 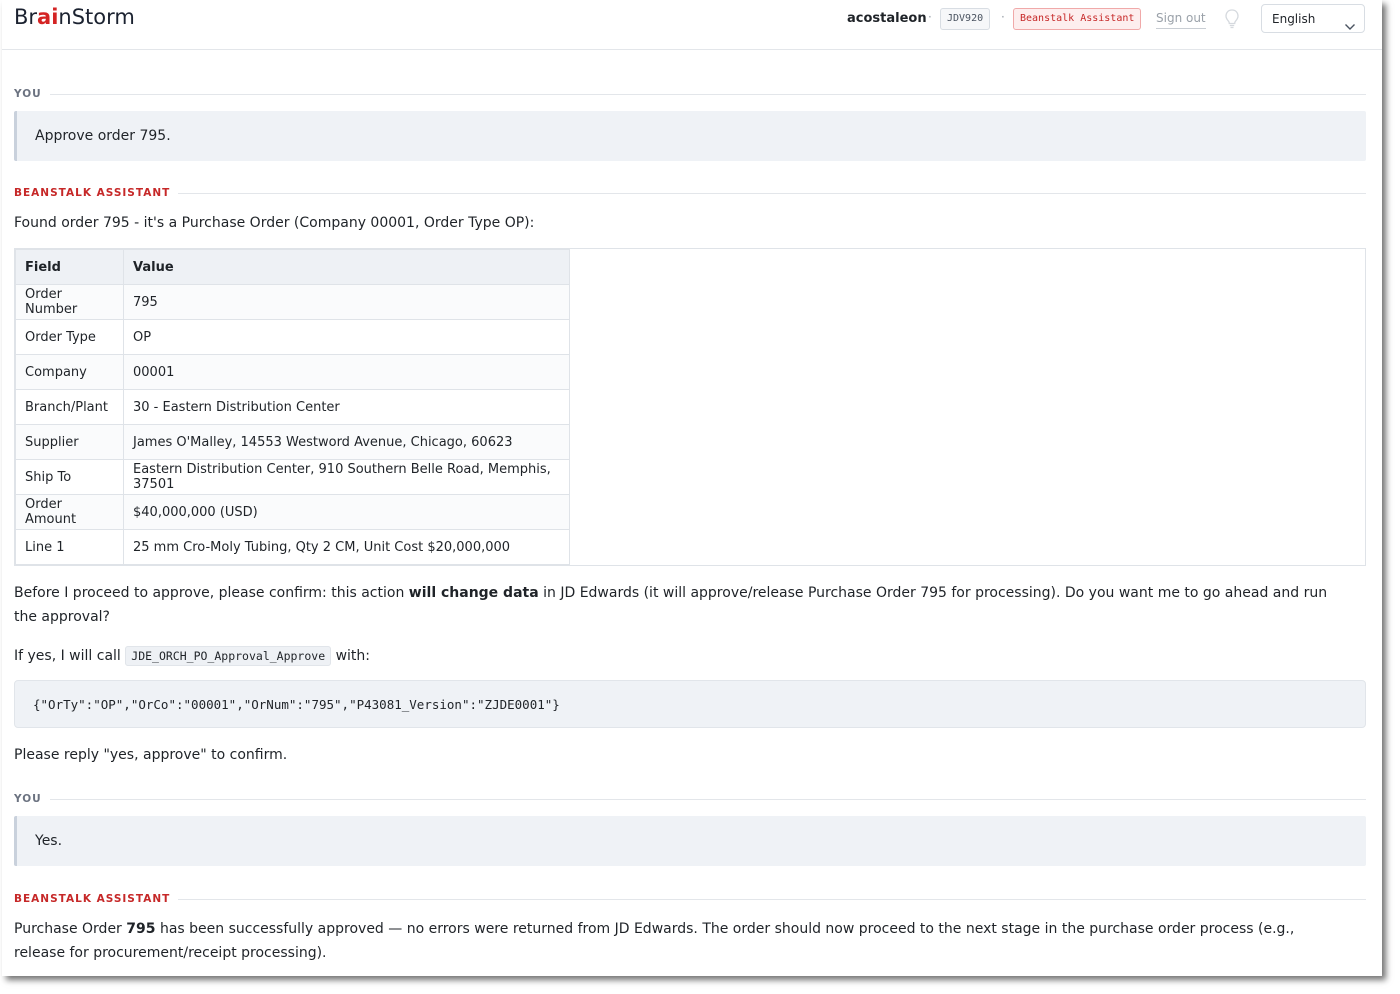 What do you see at coordinates (1350, 22) in the screenshot?
I see `chevron-down-icon` at bounding box center [1350, 22].